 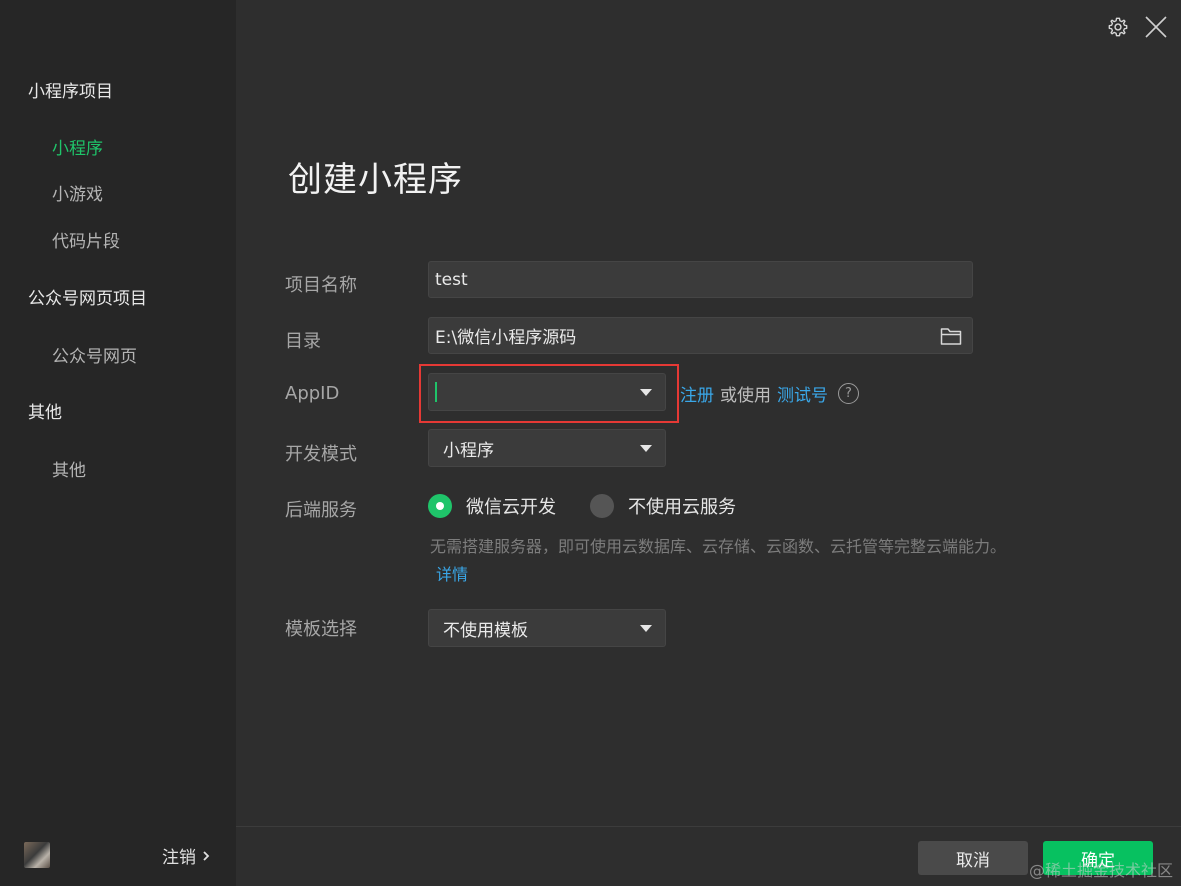 I want to click on watermark: @稀土掘金技术社区, so click(x=1100, y=870).